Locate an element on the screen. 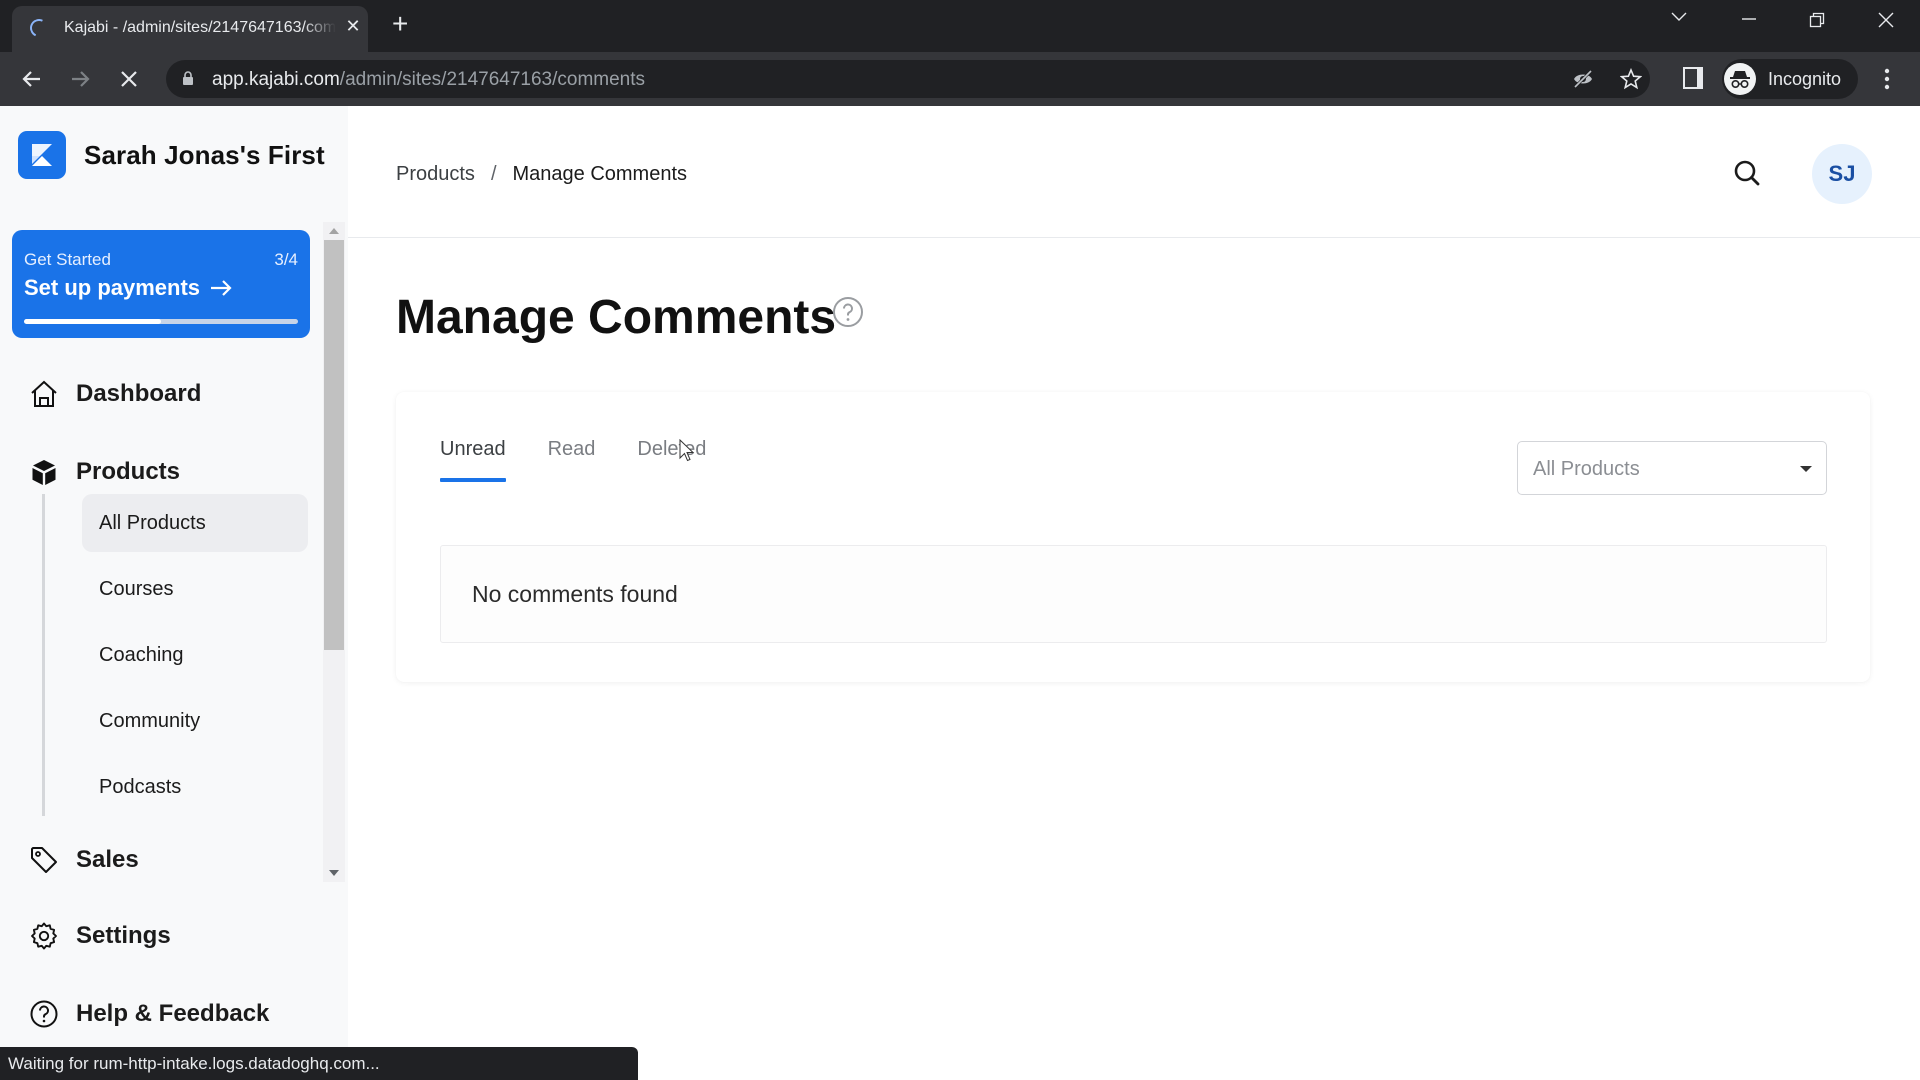 The width and height of the screenshot is (1920, 1080). sidebar-subitem-all-products: All Products is located at coordinates (195, 523).